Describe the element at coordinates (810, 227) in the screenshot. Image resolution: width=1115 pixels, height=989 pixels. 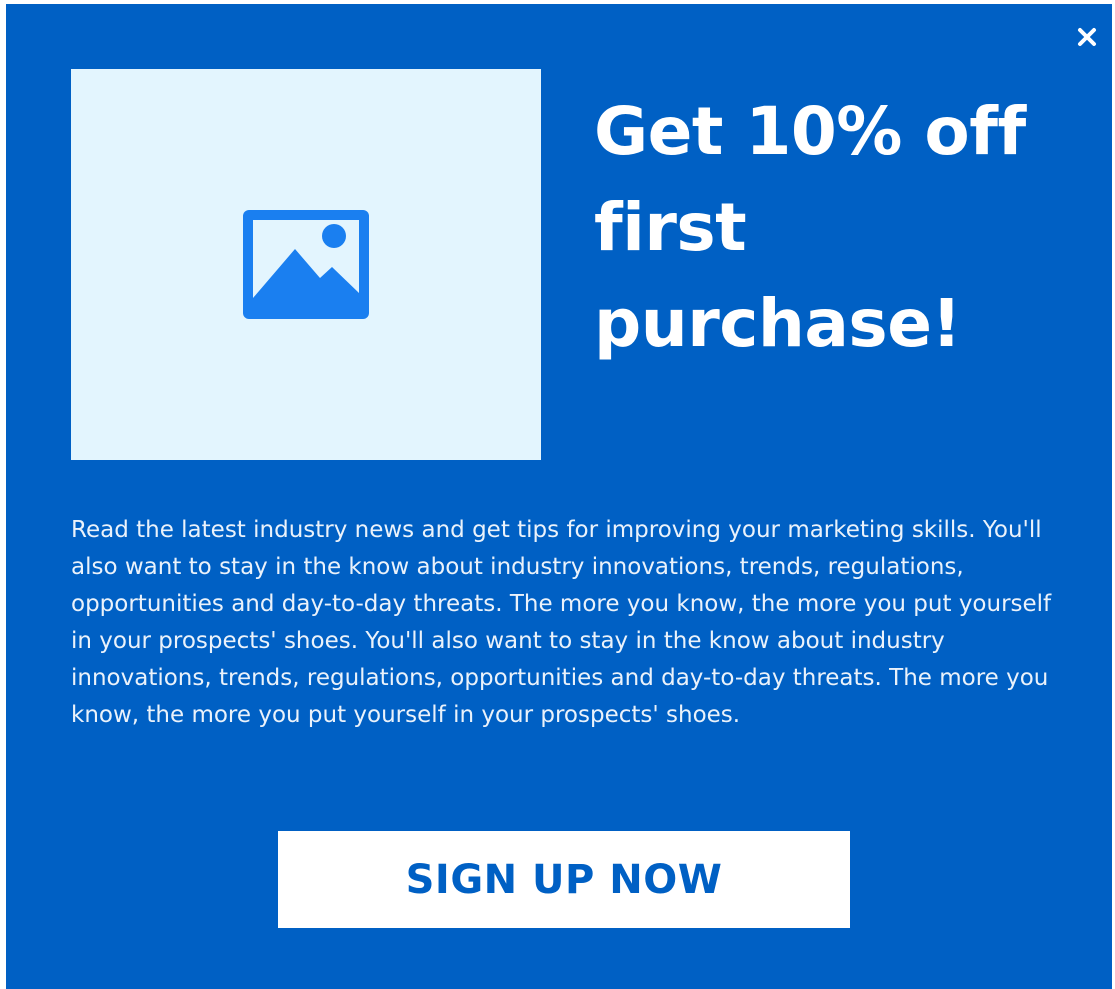
I see `headline: Get 10% off first purchase!` at that location.